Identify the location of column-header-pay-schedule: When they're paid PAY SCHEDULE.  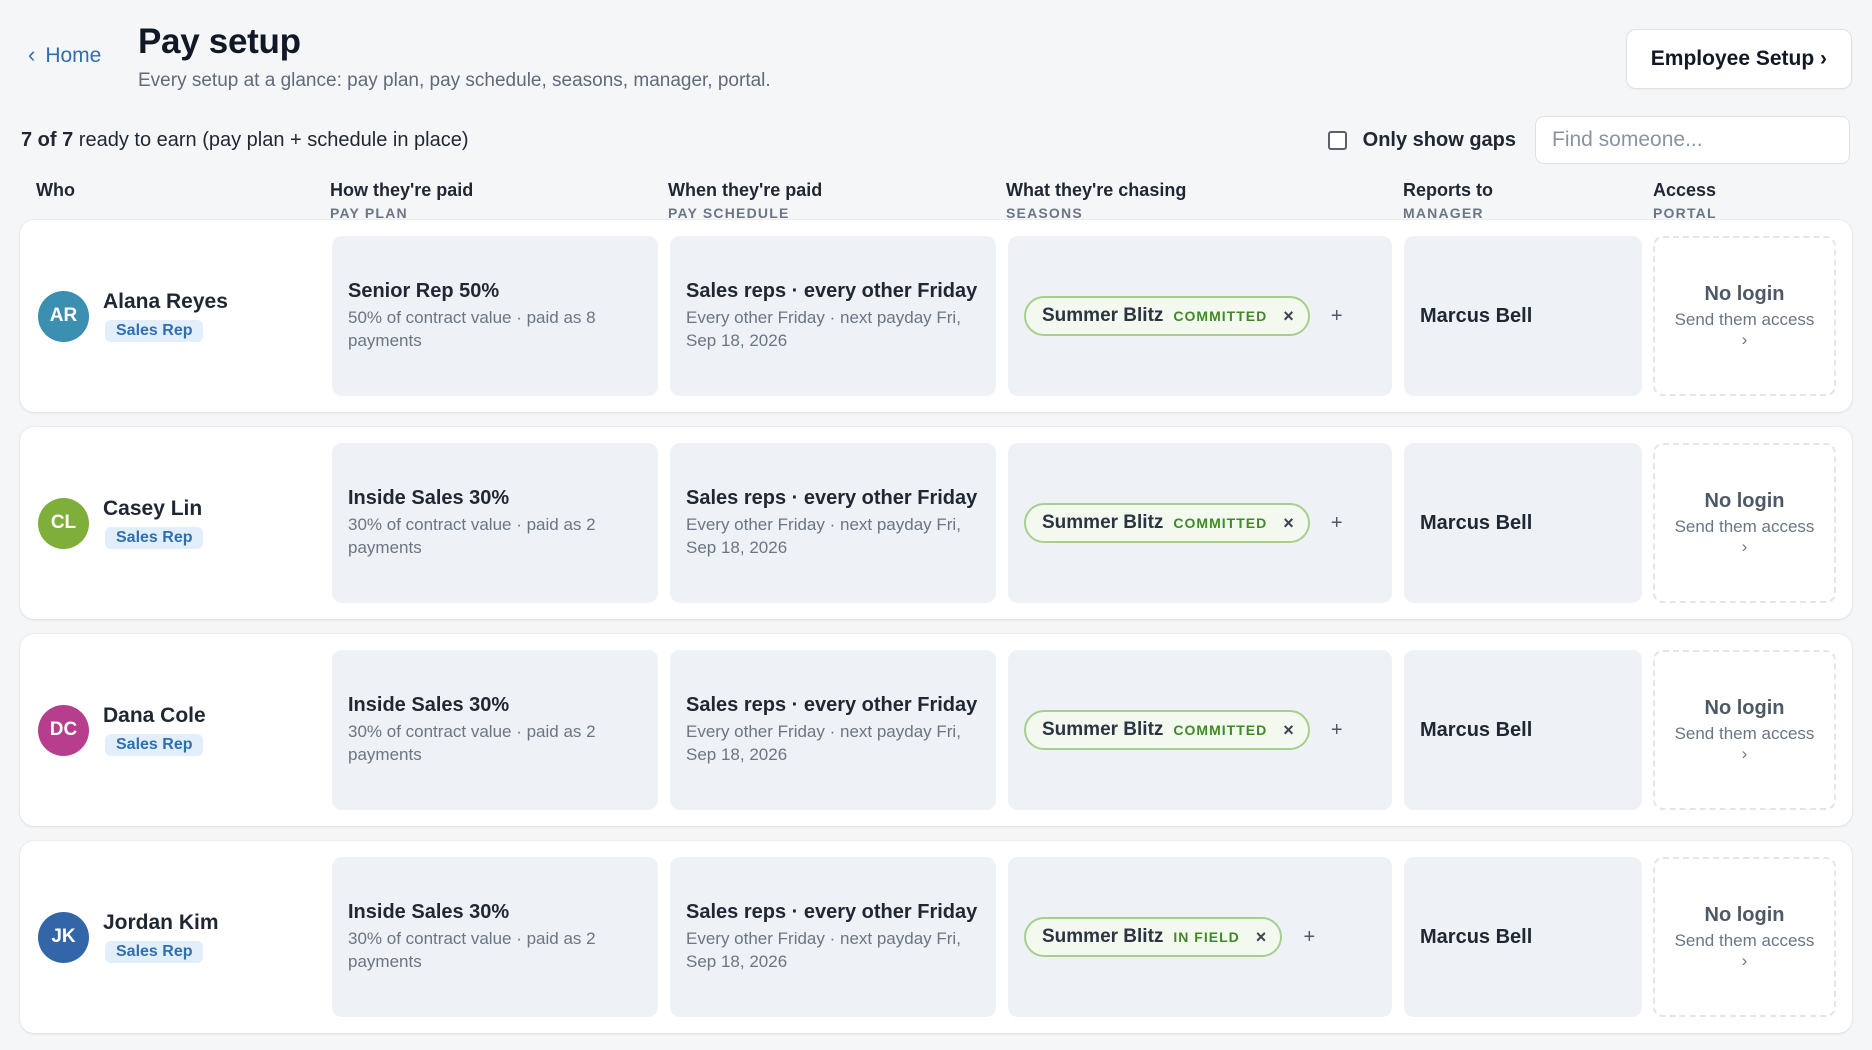
(745, 200).